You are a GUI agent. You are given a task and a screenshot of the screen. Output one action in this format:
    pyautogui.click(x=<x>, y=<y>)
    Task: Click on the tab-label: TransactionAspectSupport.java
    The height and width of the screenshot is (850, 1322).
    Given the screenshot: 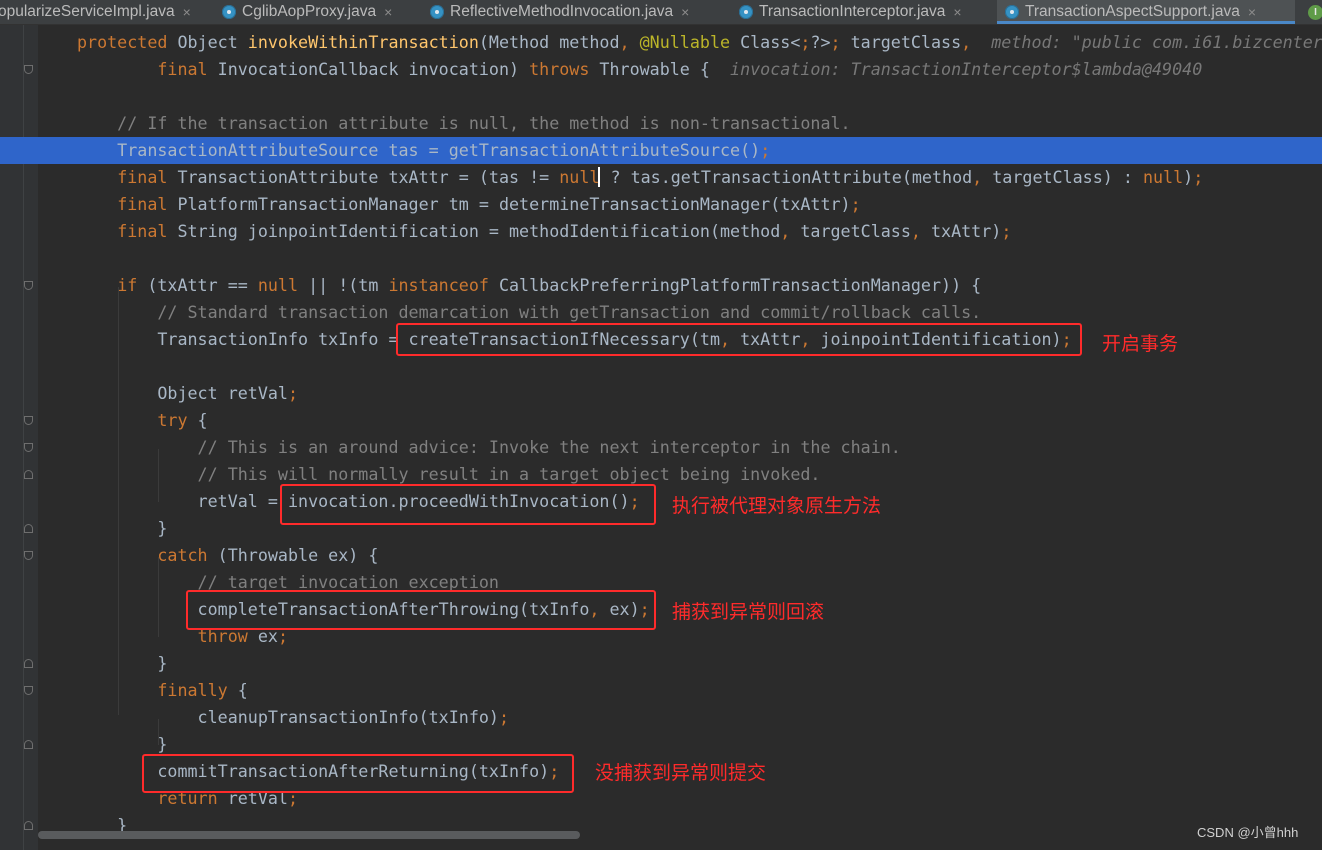 What is the action you would take?
    pyautogui.click(x=1132, y=11)
    